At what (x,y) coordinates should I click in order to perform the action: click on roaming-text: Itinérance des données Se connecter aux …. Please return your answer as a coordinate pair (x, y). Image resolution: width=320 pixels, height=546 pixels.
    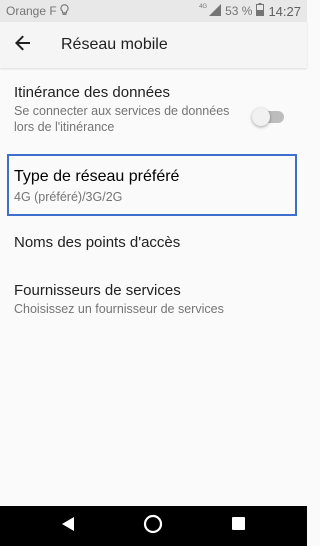
    Looking at the image, I should click on (126, 109).